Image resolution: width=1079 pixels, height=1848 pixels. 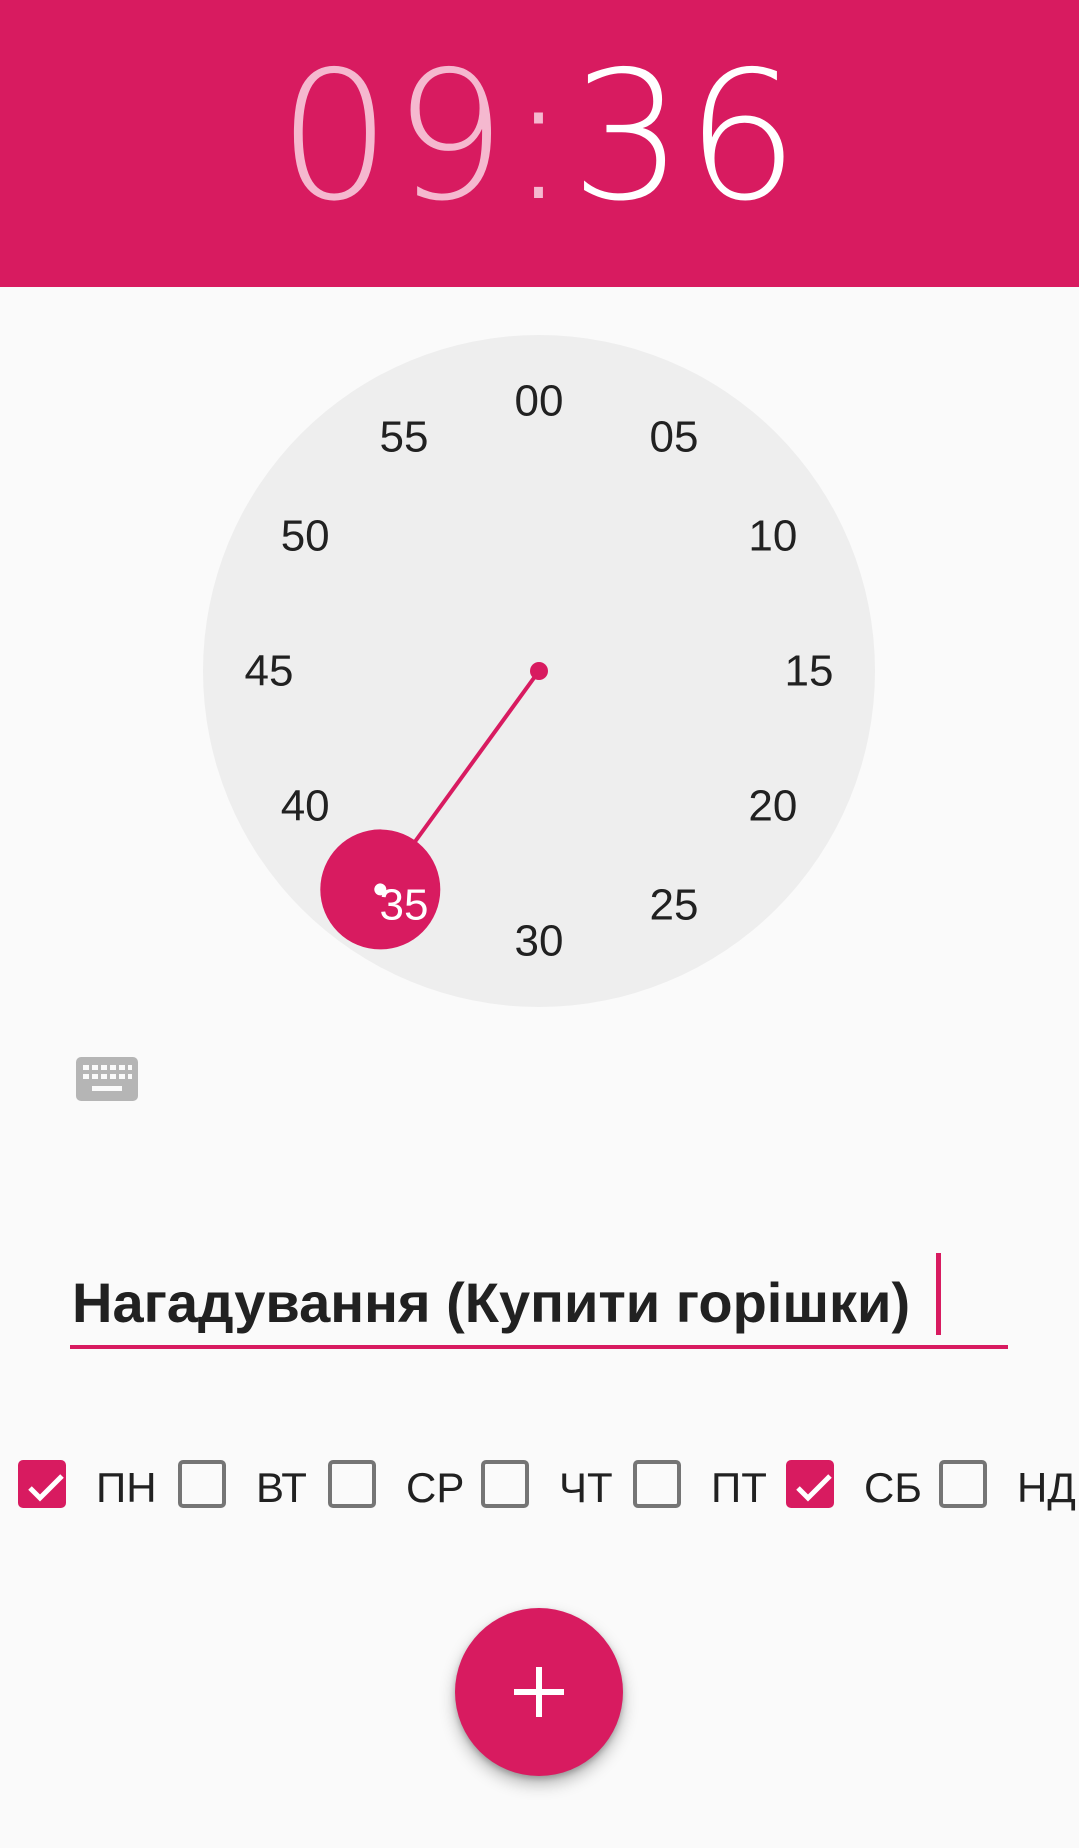 What do you see at coordinates (772, 536) in the screenshot?
I see `dial-label-10: 10` at bounding box center [772, 536].